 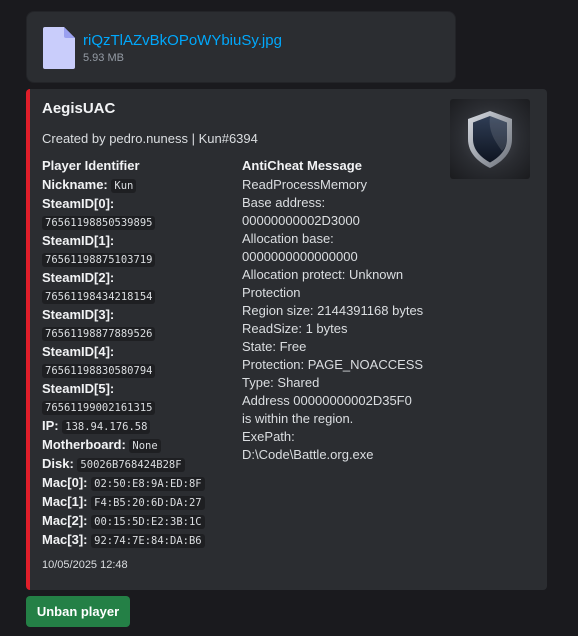 What do you see at coordinates (333, 310) in the screenshot?
I see `message-line: Region size: 2144391168 bytes` at bounding box center [333, 310].